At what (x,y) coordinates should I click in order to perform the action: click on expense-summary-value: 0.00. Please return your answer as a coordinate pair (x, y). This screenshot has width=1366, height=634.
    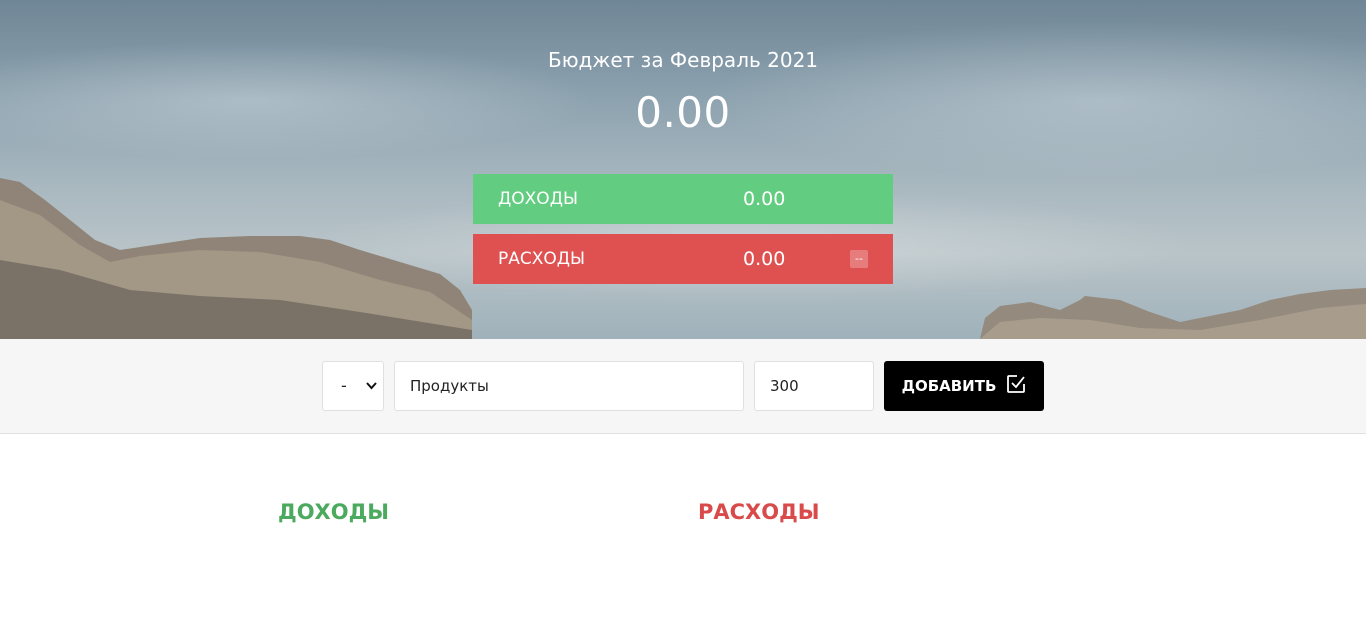
    Looking at the image, I should click on (764, 259).